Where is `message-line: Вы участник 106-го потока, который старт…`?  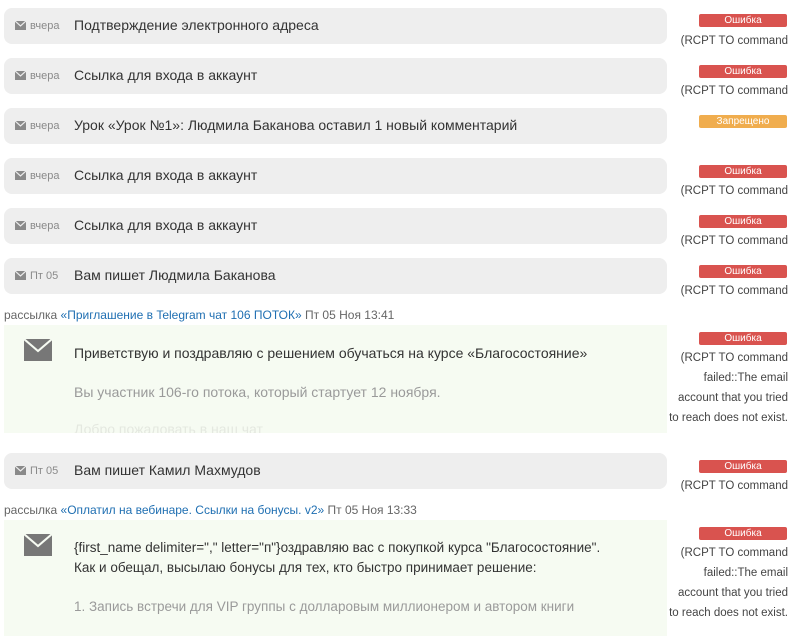
message-line: Вы участник 106-го потока, который старт… is located at coordinates (257, 392).